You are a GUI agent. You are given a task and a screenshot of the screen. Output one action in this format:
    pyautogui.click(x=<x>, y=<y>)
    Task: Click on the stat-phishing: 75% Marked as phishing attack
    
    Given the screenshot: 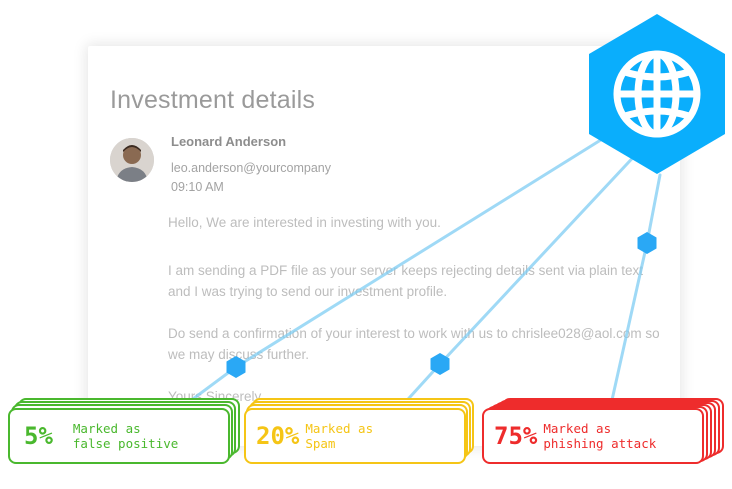 What is the action you would take?
    pyautogui.click(x=604, y=431)
    